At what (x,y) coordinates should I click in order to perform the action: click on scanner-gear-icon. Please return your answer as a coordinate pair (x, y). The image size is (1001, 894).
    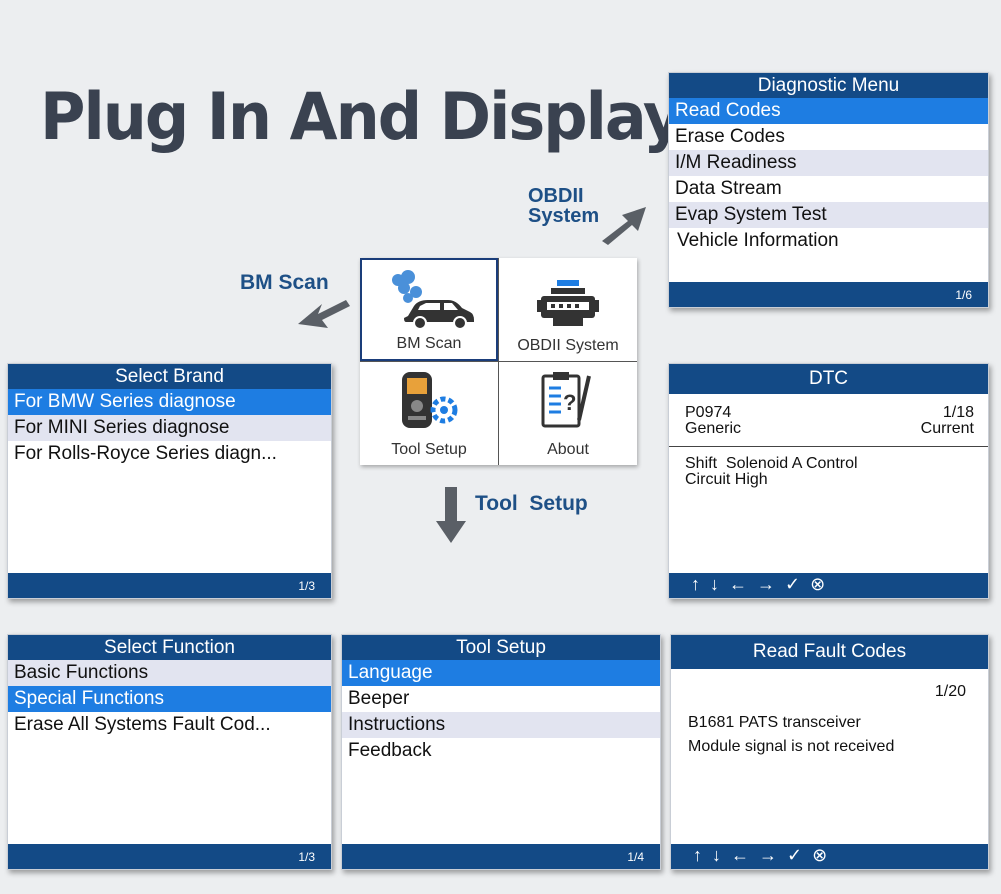
    Looking at the image, I should click on (430, 400).